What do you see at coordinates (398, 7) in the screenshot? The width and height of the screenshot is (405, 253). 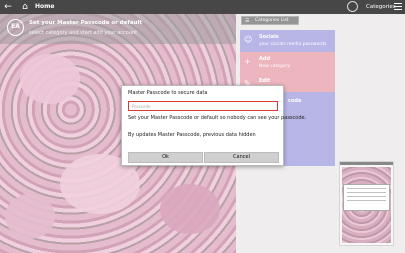 I see `hamburger-icon` at bounding box center [398, 7].